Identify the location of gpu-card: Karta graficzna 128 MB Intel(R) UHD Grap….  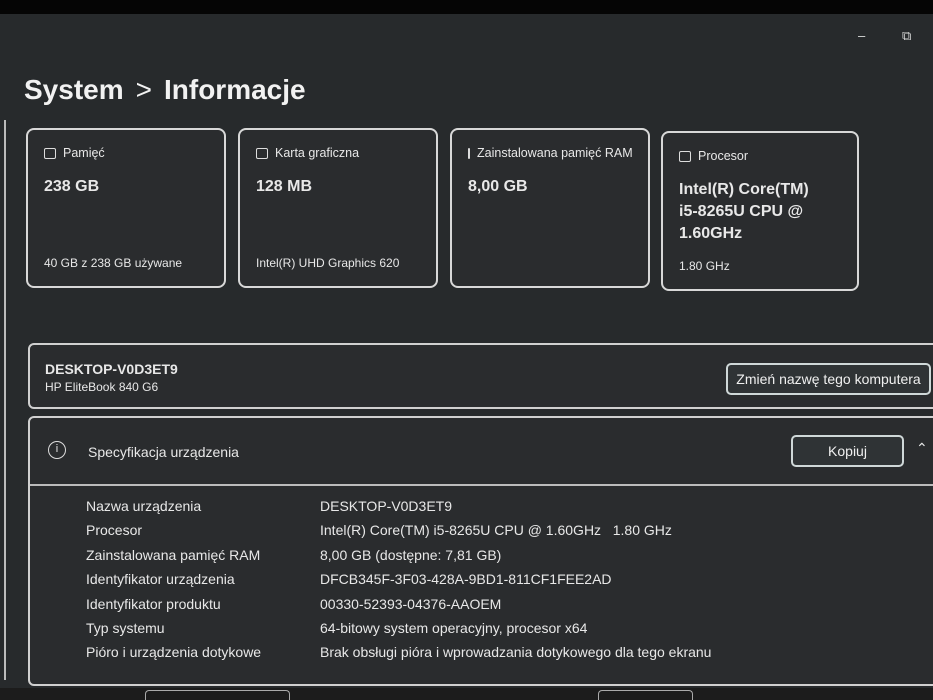
(338, 208).